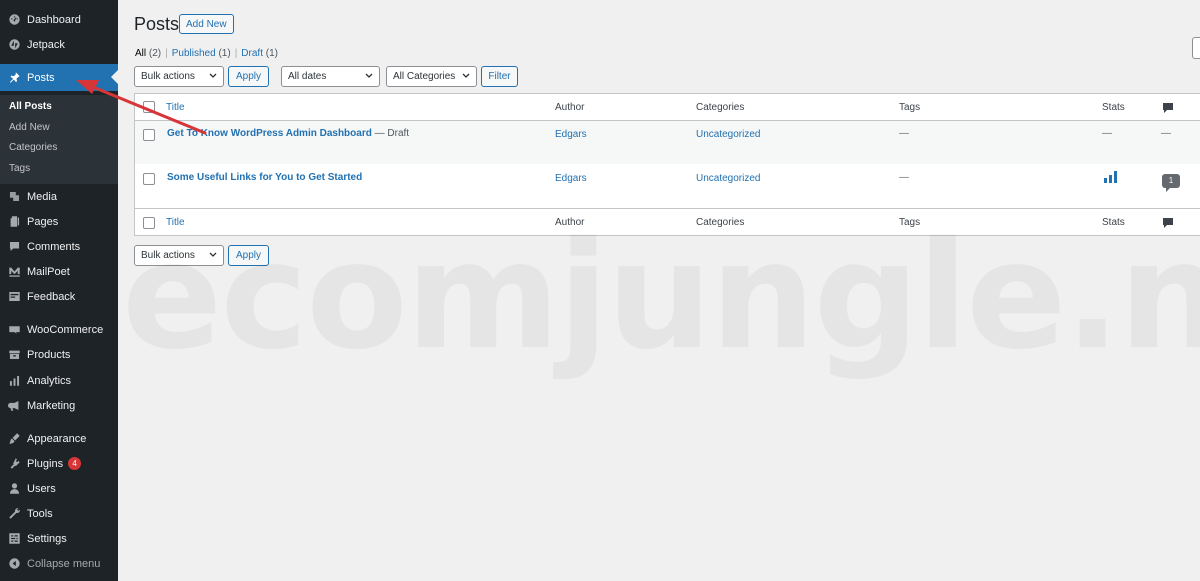 The width and height of the screenshot is (1200, 581). What do you see at coordinates (14, 20) in the screenshot?
I see `dashboard-icon` at bounding box center [14, 20].